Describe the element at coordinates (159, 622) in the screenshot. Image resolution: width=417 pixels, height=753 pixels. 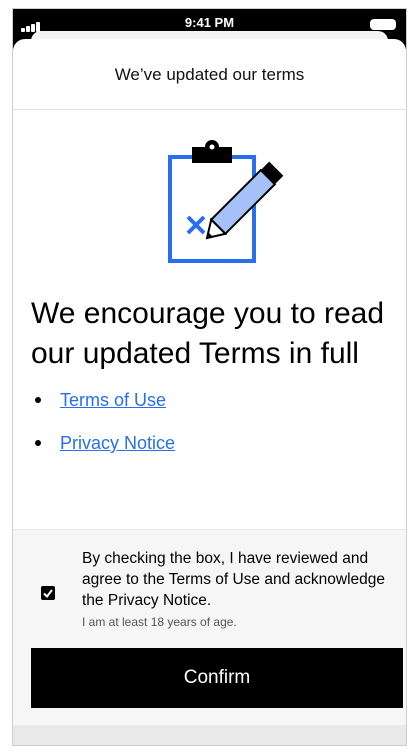
I see `age-confirmation-text: I am at least 18 years of age.` at that location.